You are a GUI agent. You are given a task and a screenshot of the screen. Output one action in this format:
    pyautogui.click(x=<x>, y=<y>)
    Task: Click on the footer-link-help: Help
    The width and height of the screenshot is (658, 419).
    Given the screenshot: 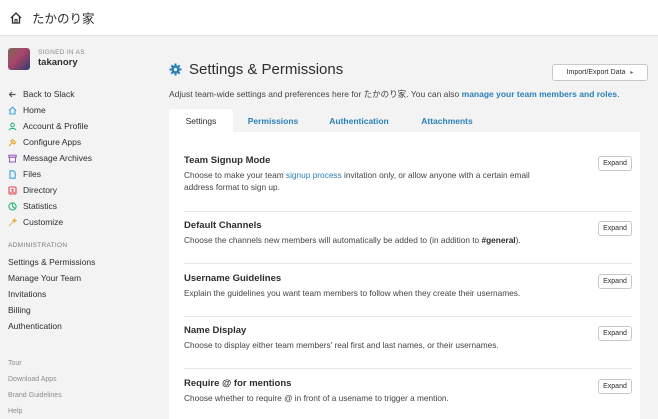 What is the action you would take?
    pyautogui.click(x=35, y=411)
    